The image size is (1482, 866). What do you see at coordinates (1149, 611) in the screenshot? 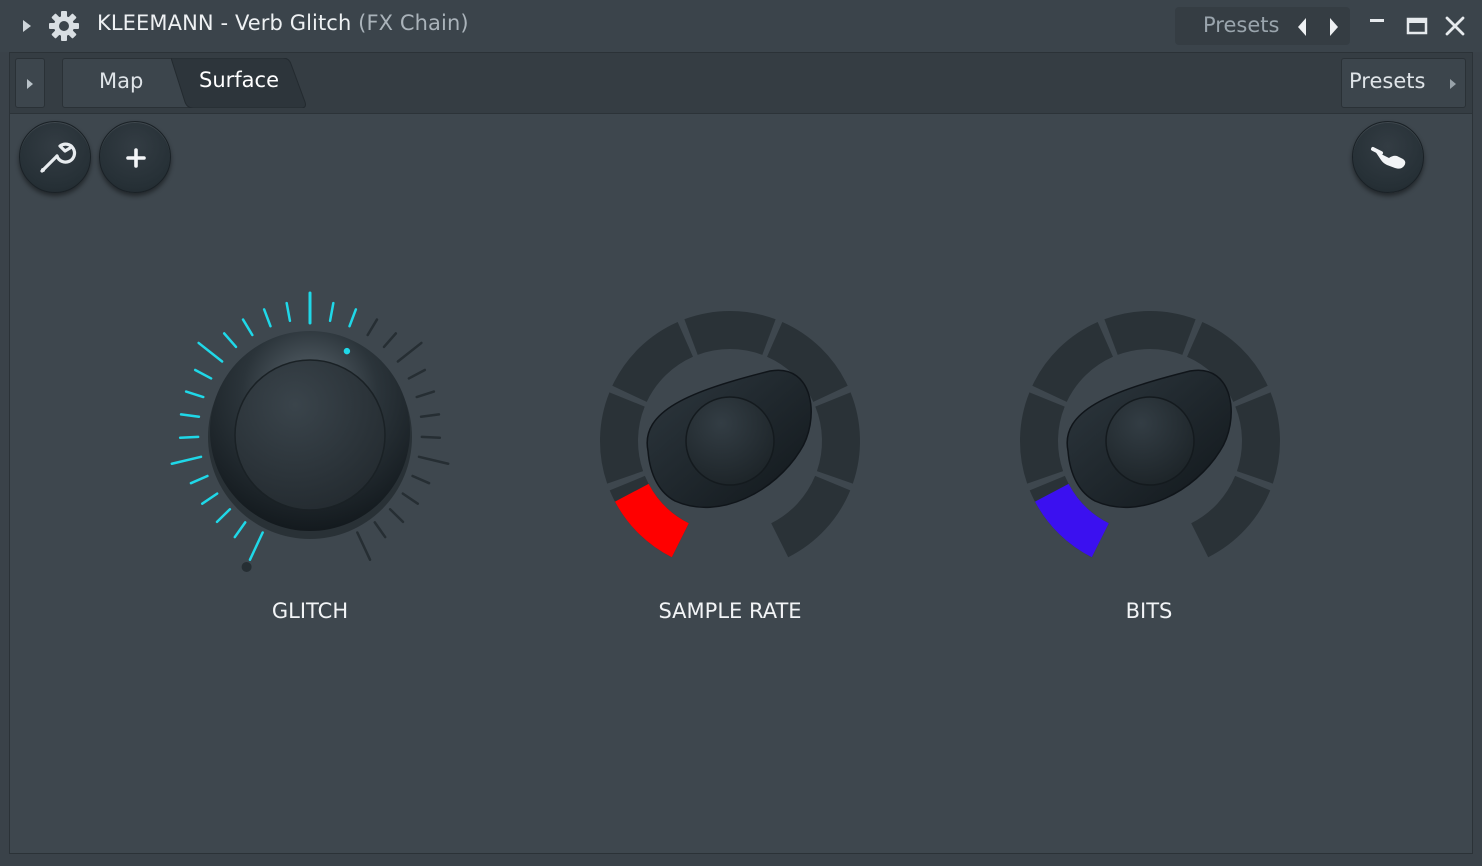
I see `bits-knob-label: BITS` at bounding box center [1149, 611].